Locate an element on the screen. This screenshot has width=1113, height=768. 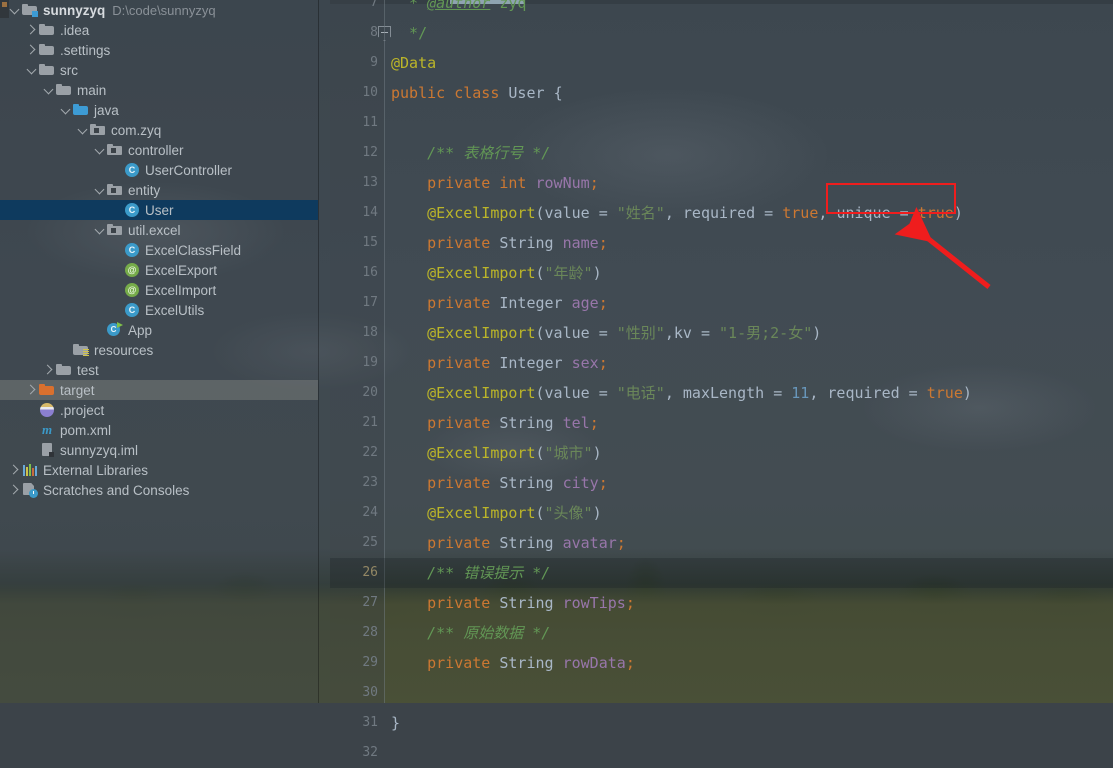
code-line-23: private String city; is located at coordinates (499, 483).